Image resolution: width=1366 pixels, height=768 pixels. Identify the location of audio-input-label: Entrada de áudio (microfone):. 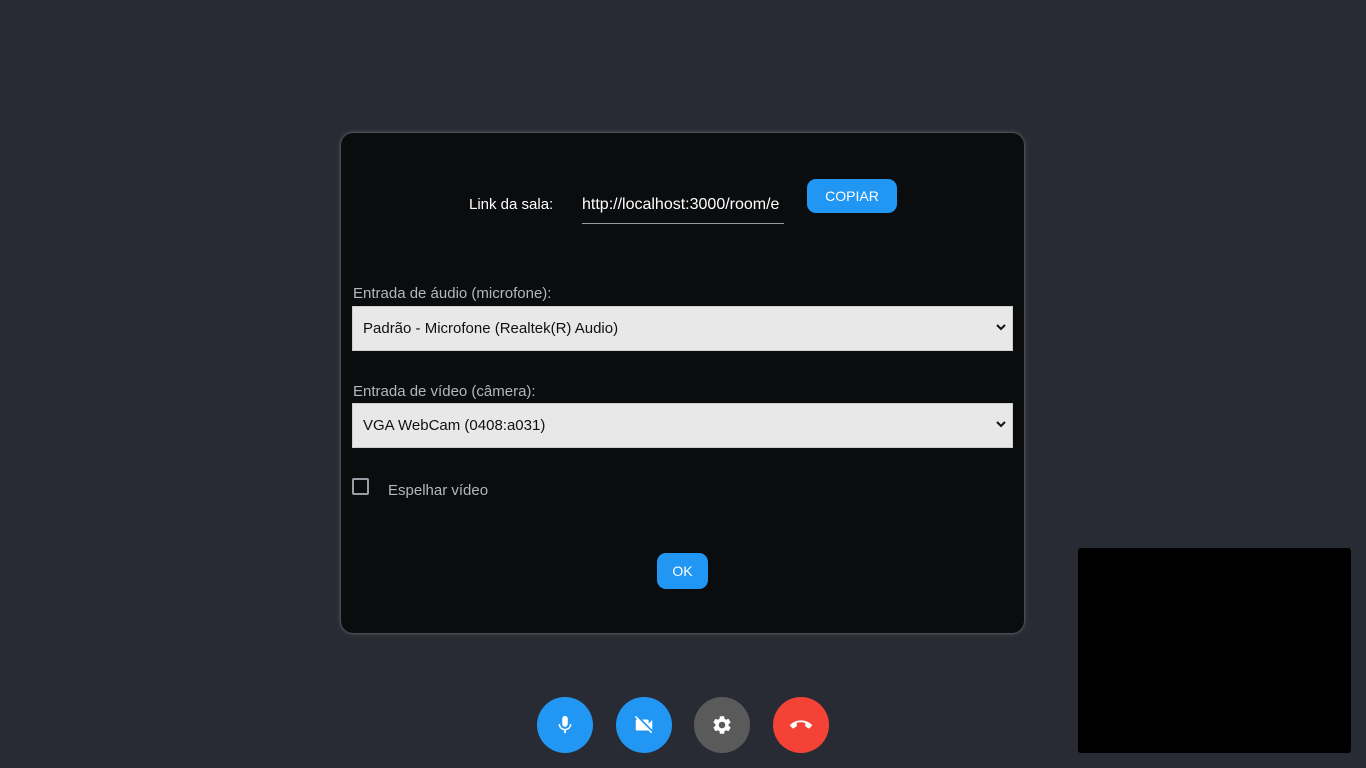
(452, 293).